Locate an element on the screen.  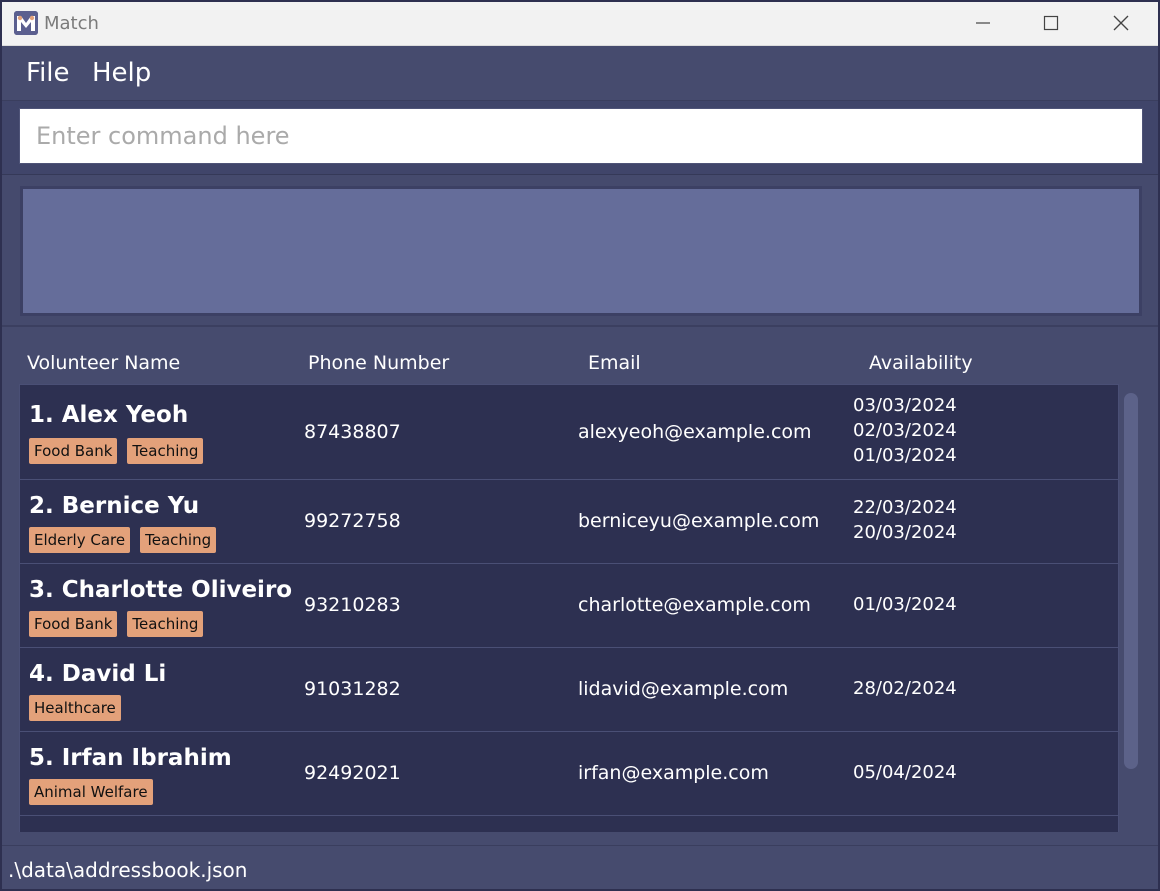
phone-number: 91031282 is located at coordinates (352, 689).